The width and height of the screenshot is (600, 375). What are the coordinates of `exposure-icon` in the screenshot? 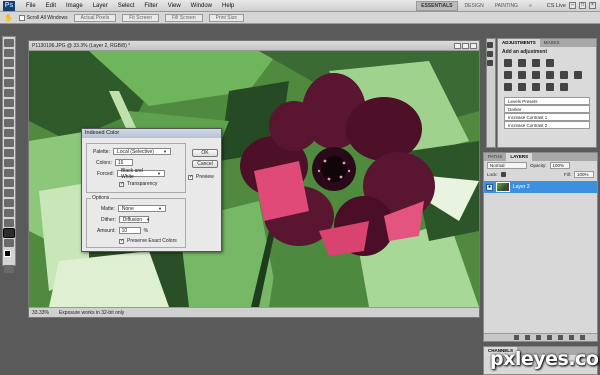 It's located at (550, 63).